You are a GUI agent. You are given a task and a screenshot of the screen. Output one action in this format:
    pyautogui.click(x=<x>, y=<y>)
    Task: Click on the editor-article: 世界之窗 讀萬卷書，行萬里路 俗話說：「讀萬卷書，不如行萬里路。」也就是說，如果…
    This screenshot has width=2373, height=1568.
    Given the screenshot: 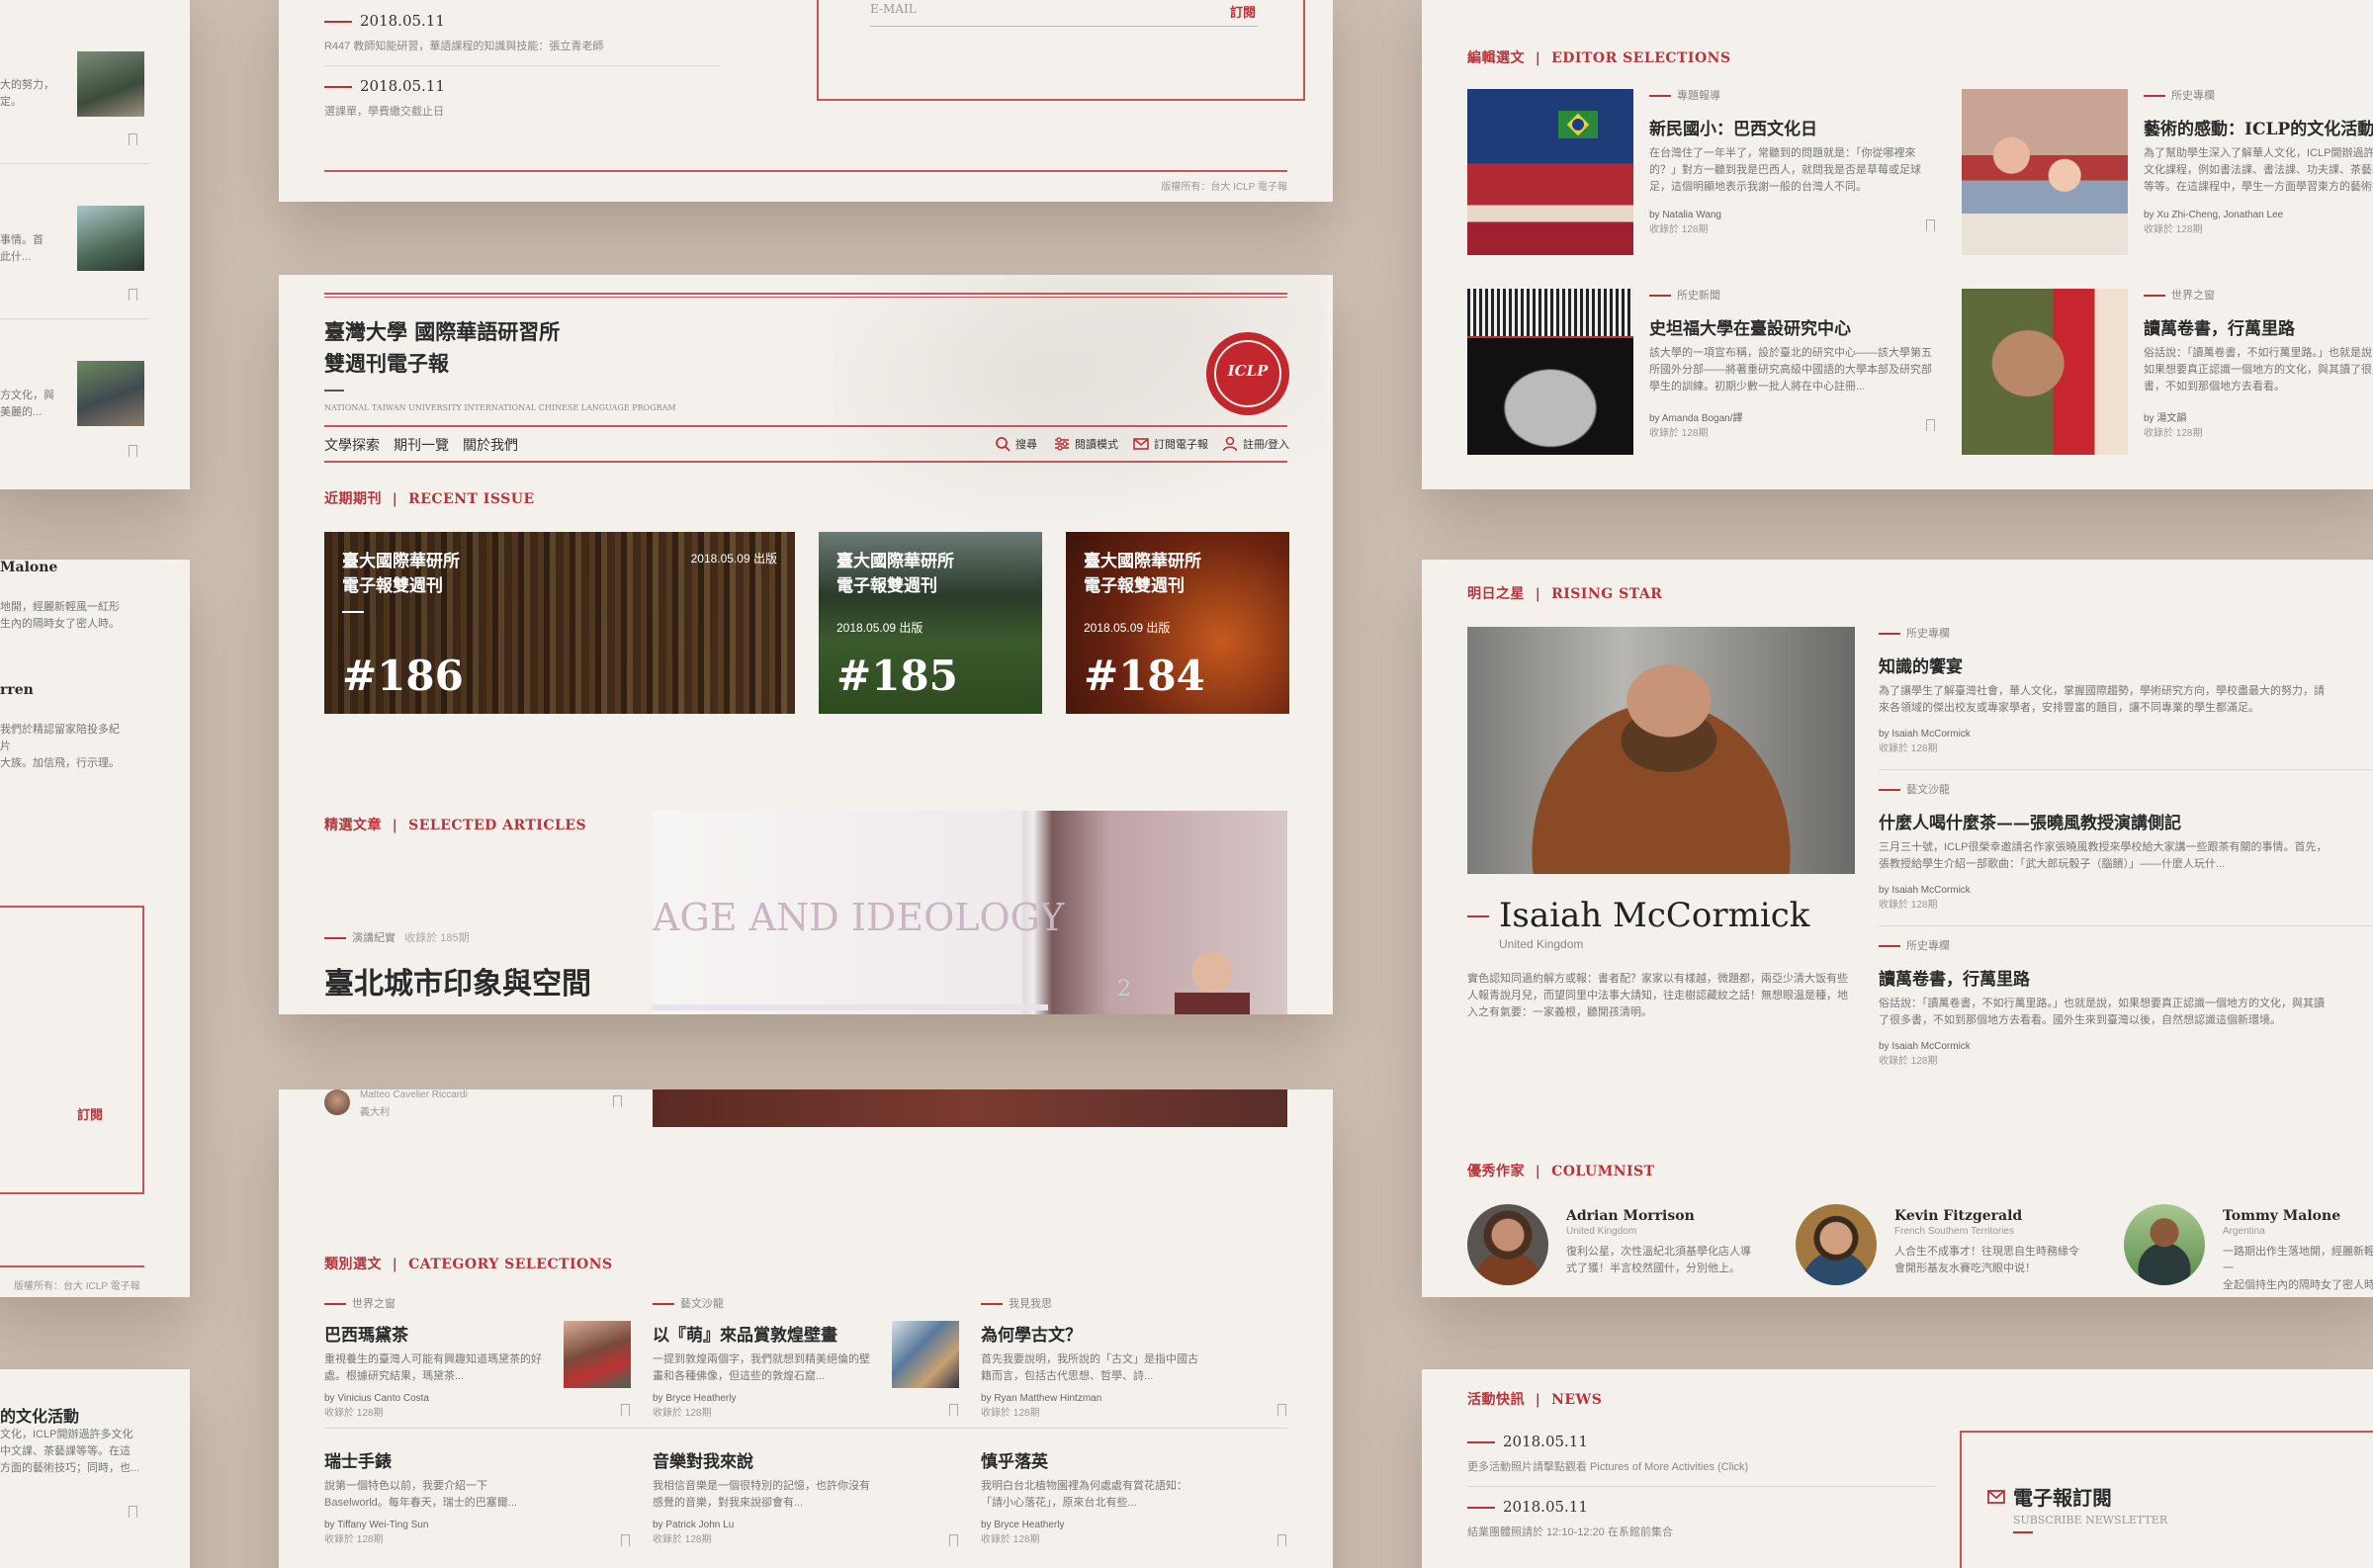 What is the action you would take?
    pyautogui.click(x=2258, y=373)
    